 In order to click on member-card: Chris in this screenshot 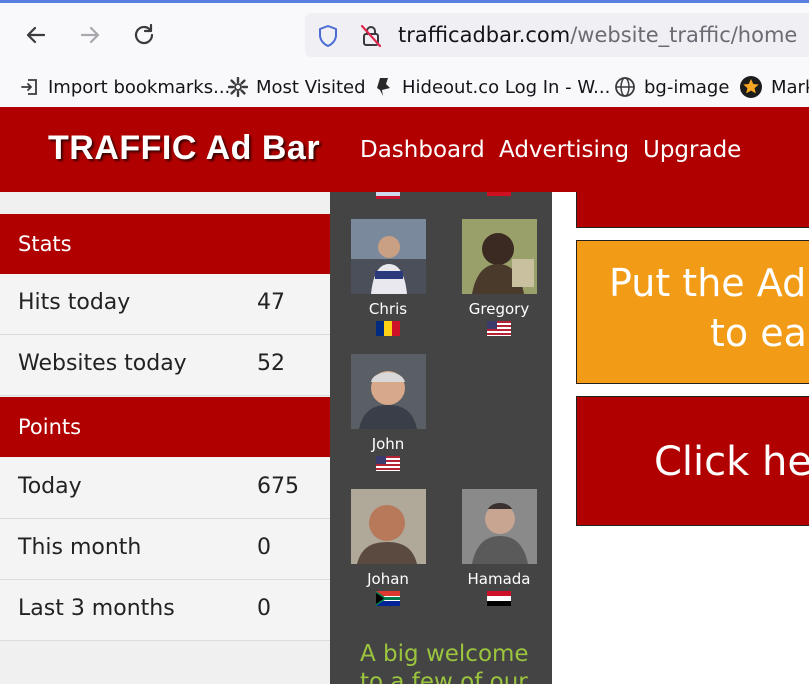, I will do `click(388, 277)`.